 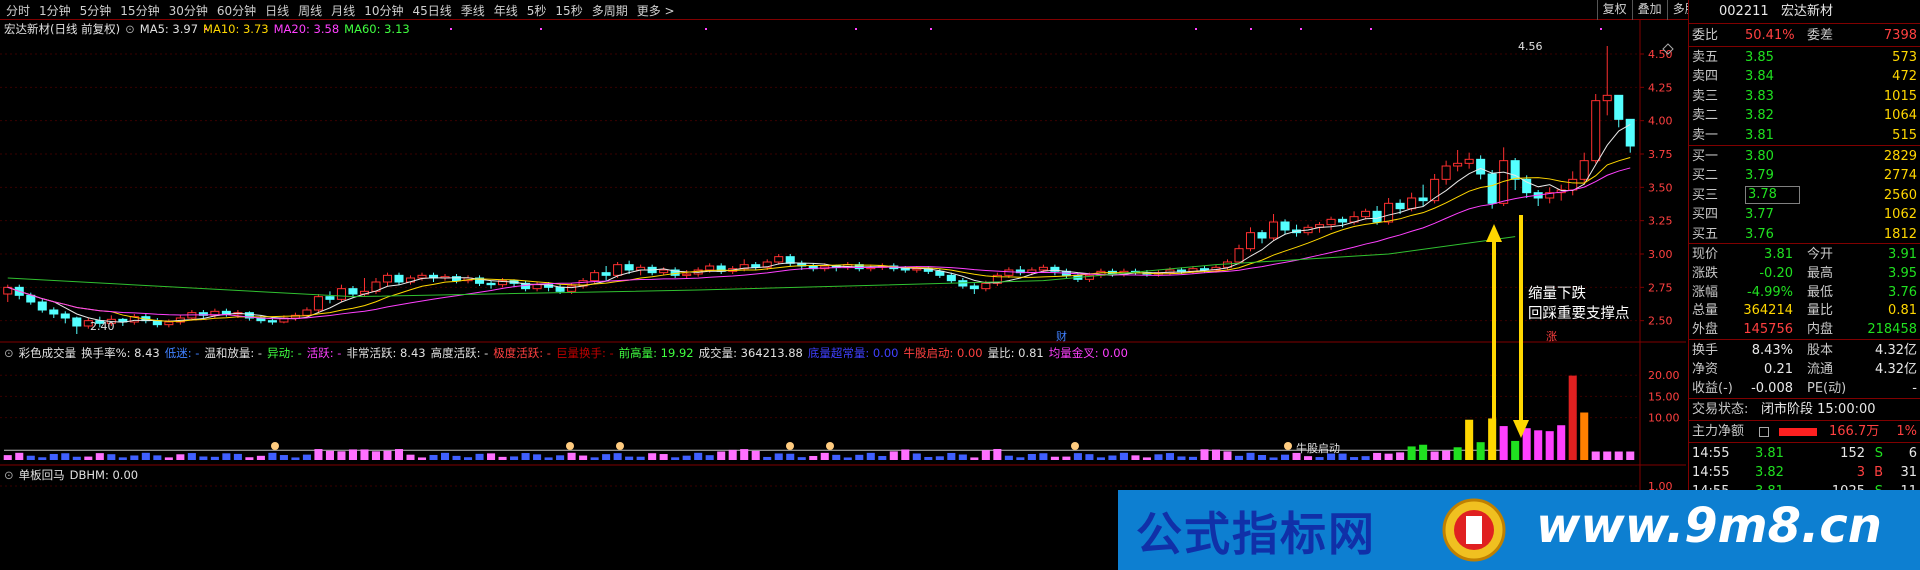 What do you see at coordinates (18, 10) in the screenshot?
I see `period-tab-0: 分时` at bounding box center [18, 10].